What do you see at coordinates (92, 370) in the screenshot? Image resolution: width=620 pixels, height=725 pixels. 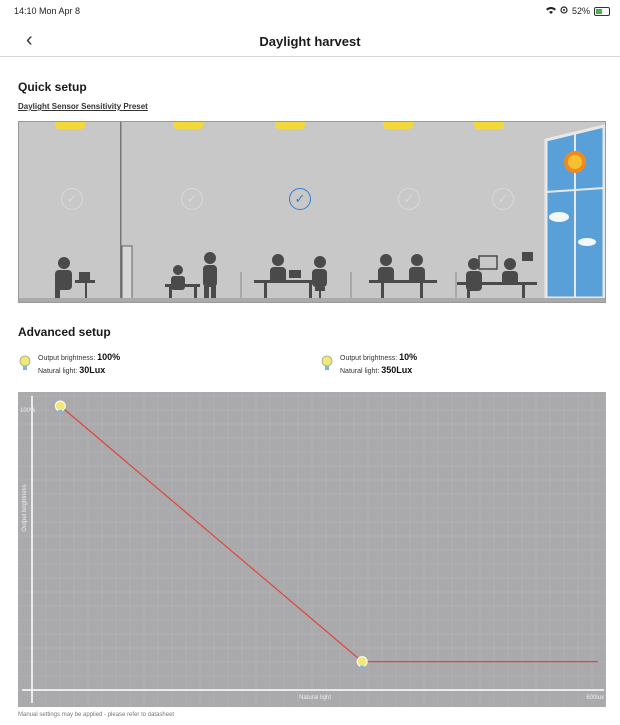 I see `point1-light-value: 30Lux` at bounding box center [92, 370].